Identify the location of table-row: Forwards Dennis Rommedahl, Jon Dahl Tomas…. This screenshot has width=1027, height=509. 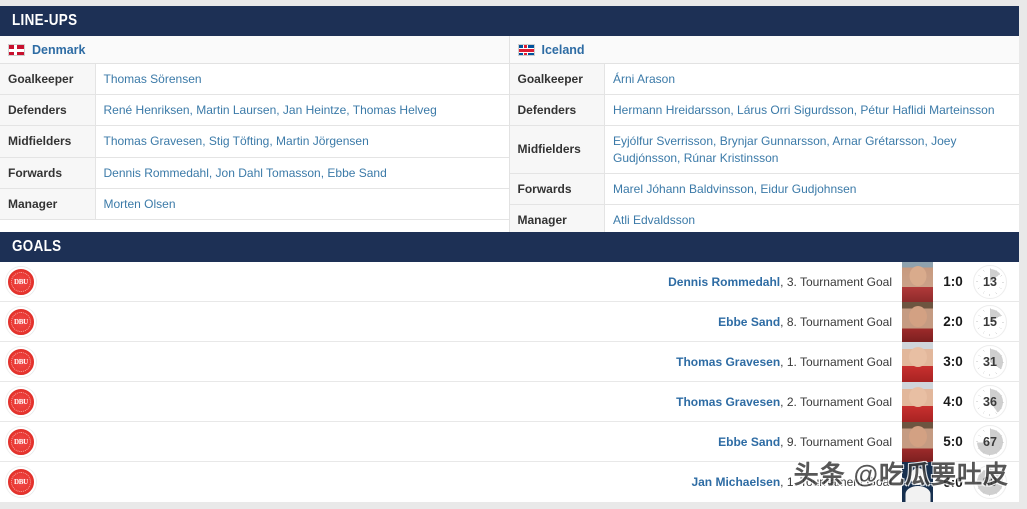
(254, 173).